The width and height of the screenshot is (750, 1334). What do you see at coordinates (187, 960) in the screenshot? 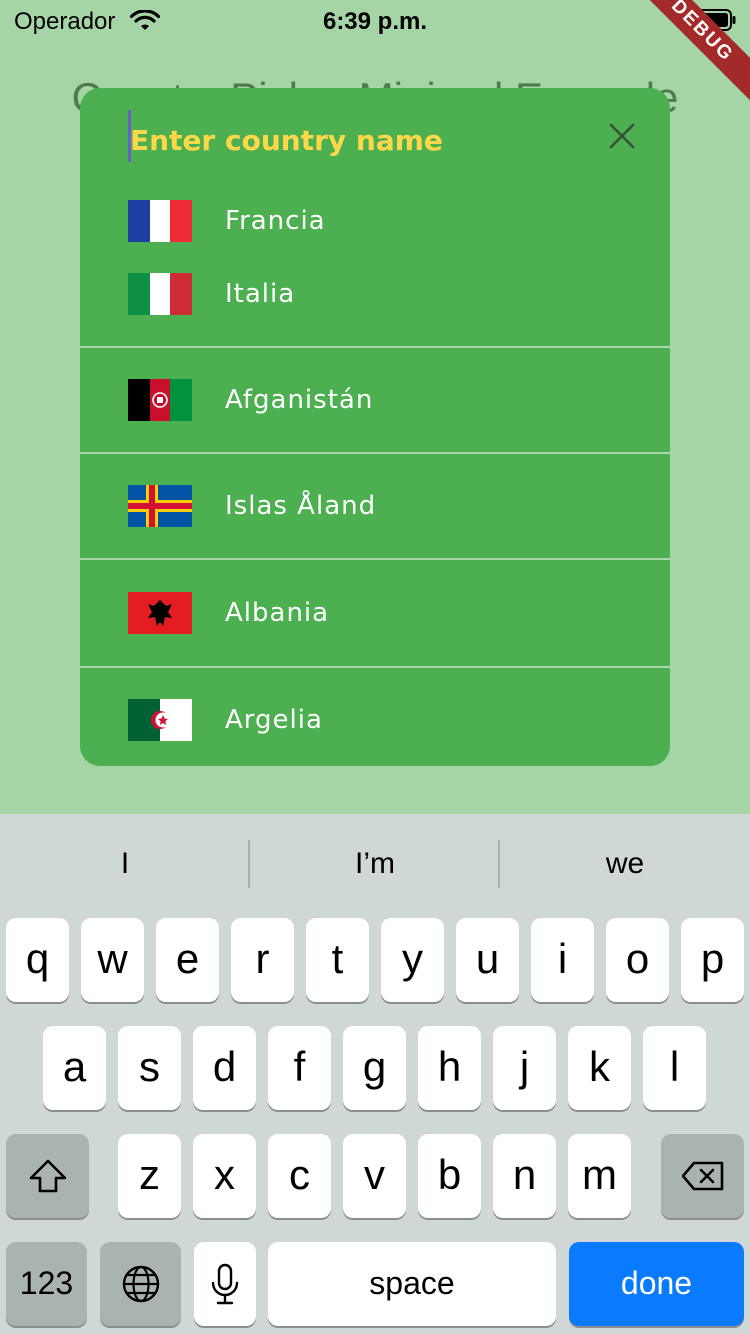
I see `key-e: e` at bounding box center [187, 960].